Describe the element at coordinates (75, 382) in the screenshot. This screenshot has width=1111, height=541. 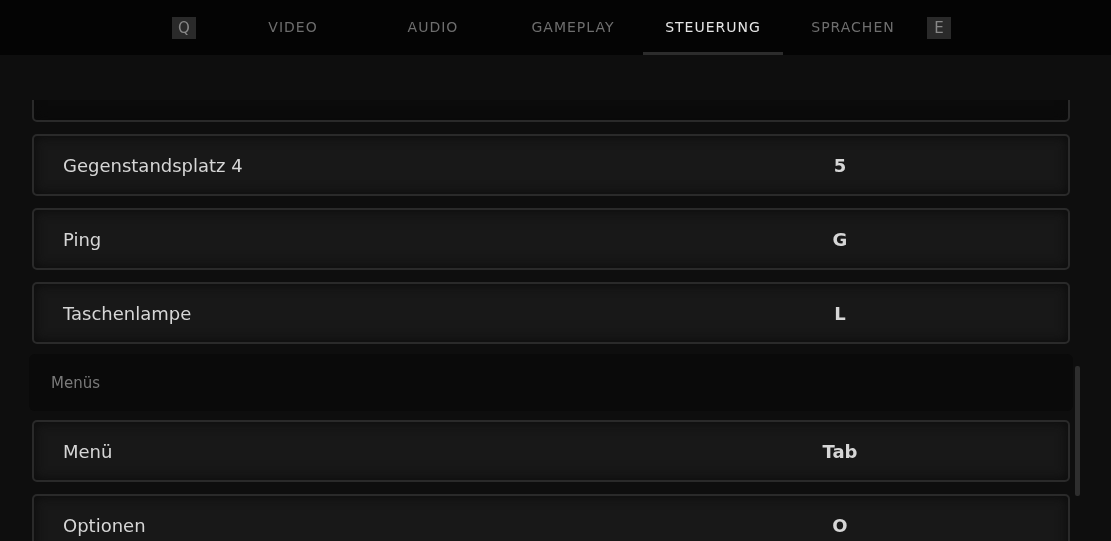
I see `section-title: Menüs` at that location.